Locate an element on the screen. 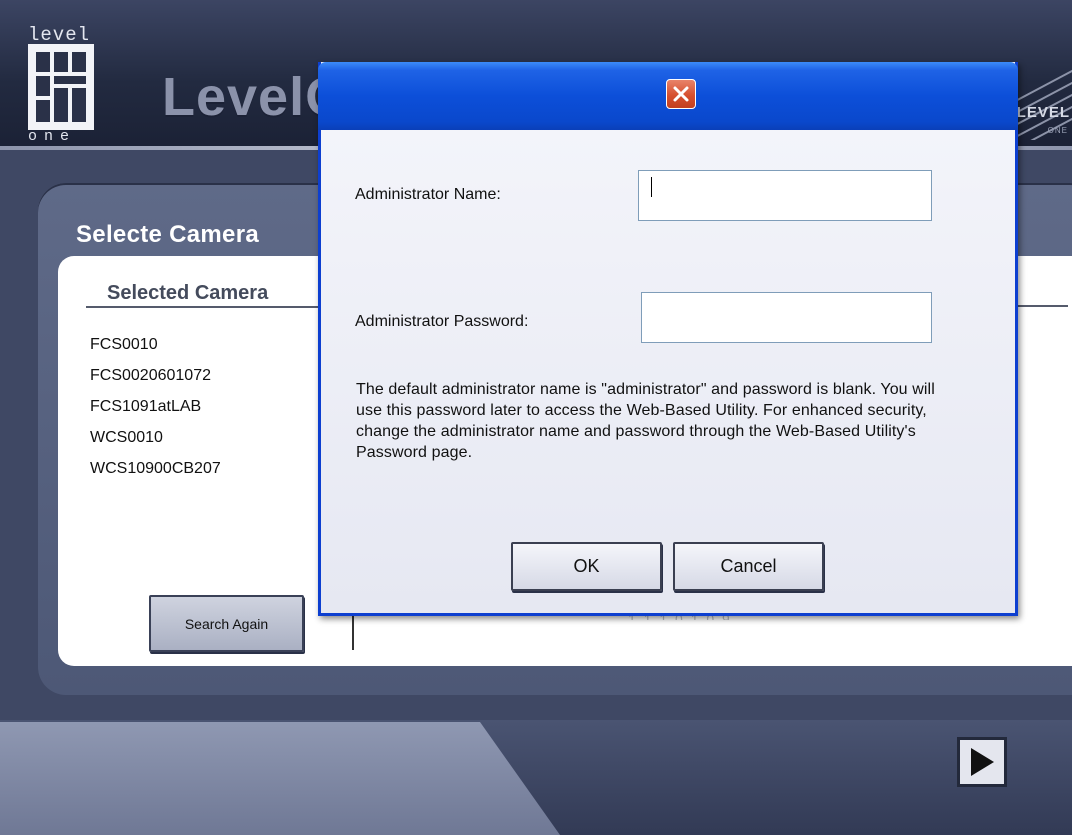 This screenshot has width=1072, height=835. logo-bottom-text: one is located at coordinates (52, 136).